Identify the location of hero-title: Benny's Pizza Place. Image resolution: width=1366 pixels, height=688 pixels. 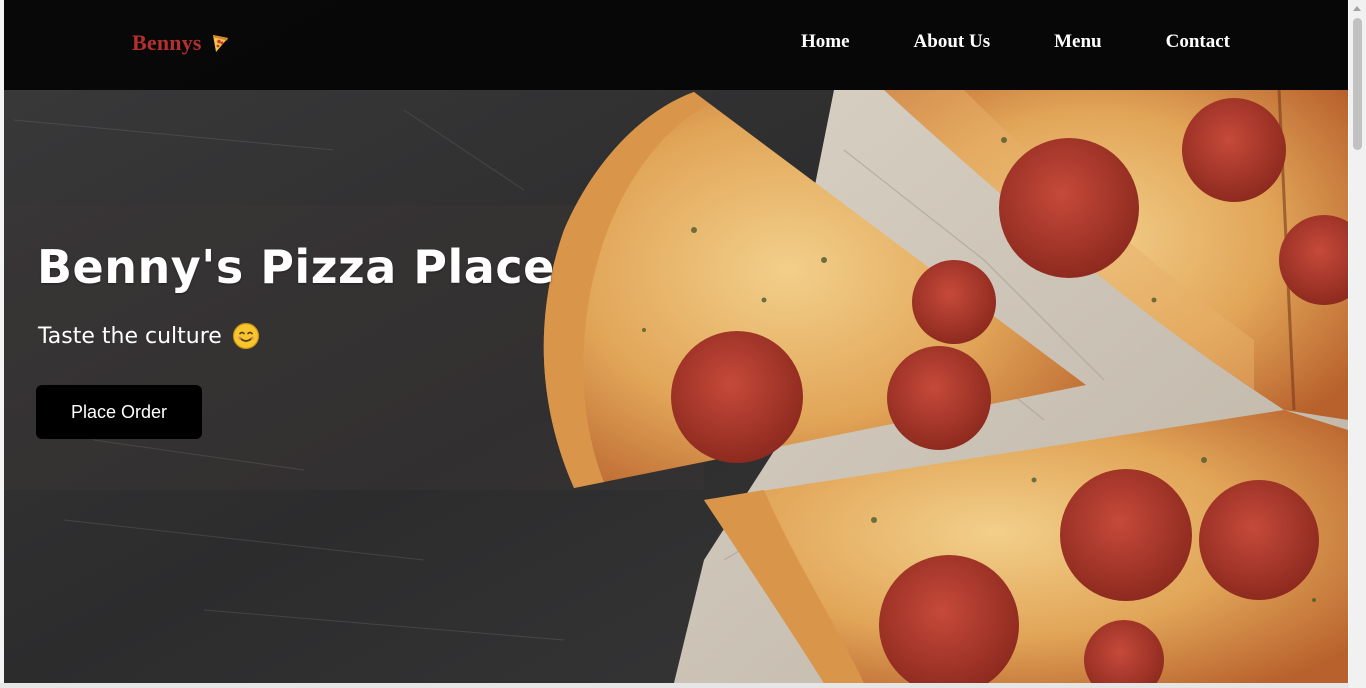
(296, 267).